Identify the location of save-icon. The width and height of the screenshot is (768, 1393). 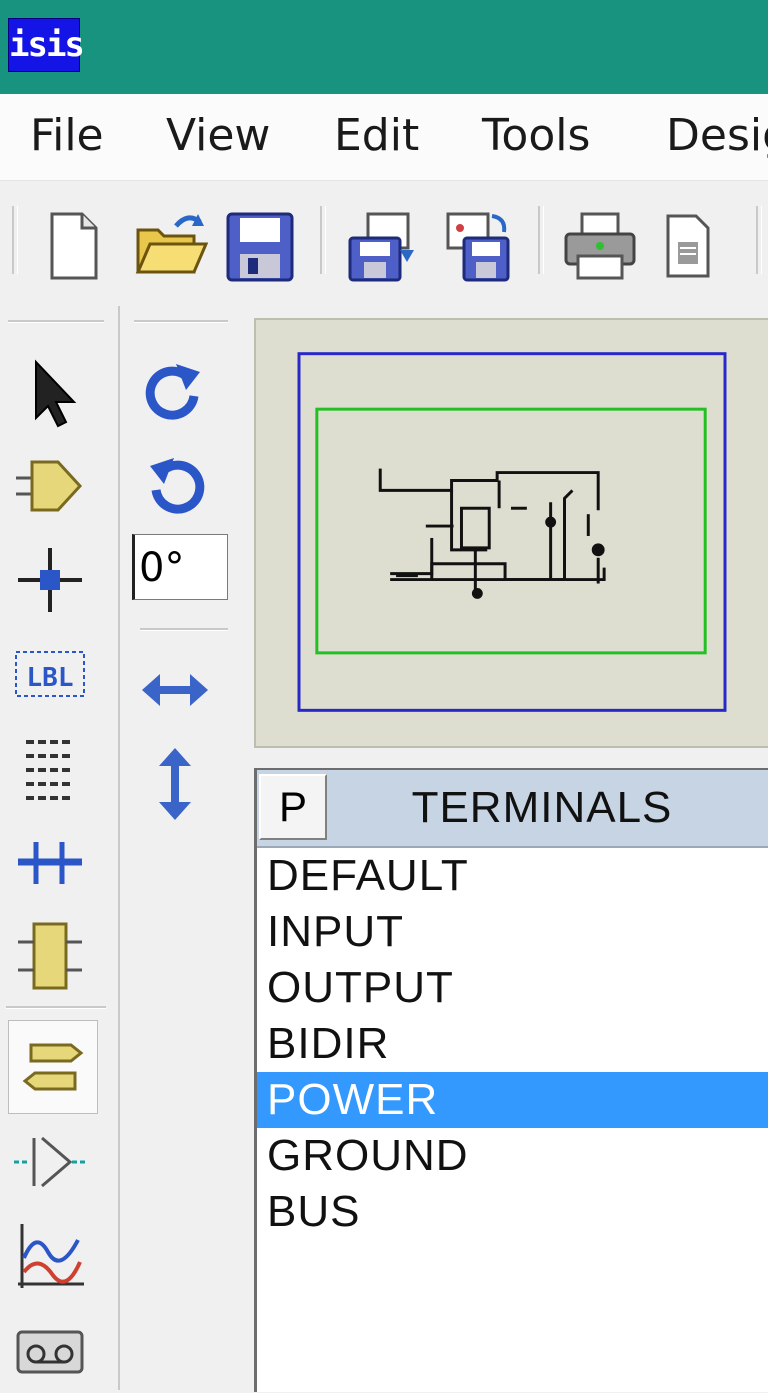
(260, 246).